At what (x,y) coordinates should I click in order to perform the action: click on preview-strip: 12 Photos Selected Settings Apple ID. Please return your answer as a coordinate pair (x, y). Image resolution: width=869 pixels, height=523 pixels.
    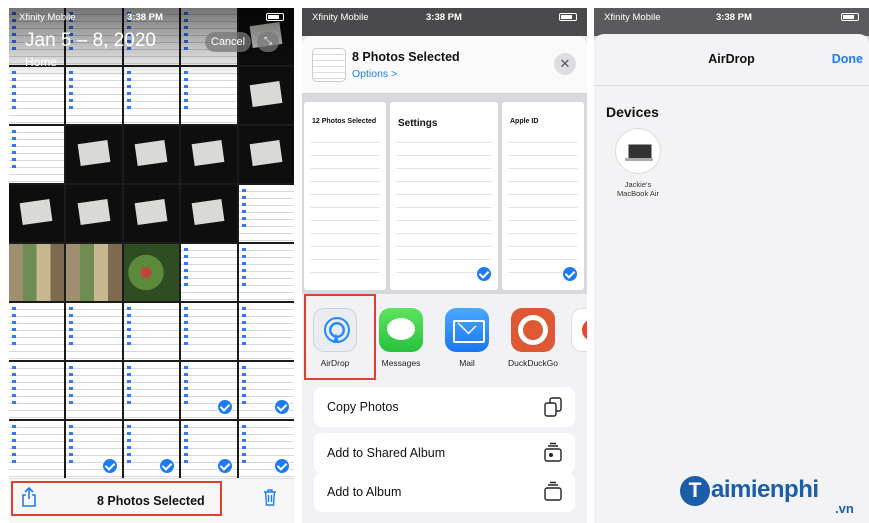
    Looking at the image, I should click on (444, 194).